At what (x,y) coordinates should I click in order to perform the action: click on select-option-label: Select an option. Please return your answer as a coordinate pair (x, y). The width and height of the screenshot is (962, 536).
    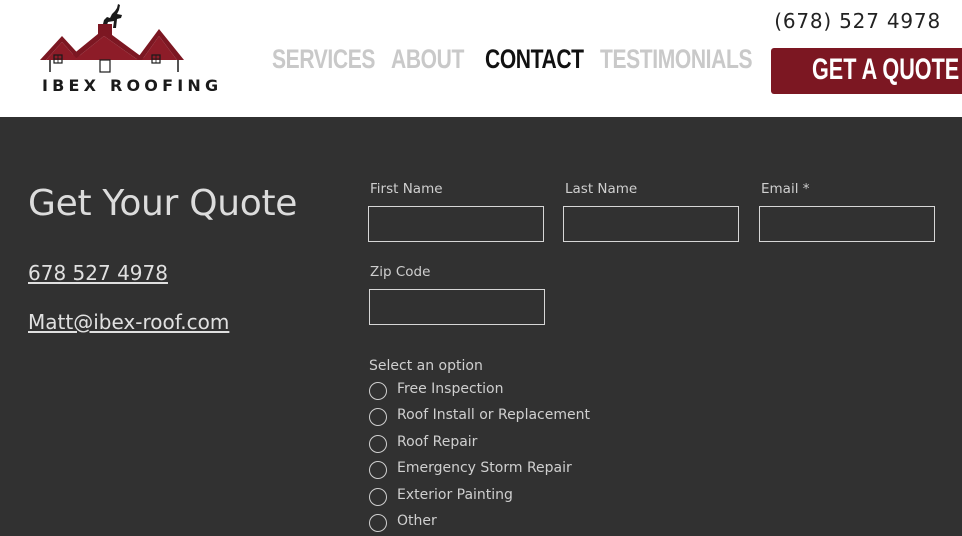
    Looking at the image, I should click on (426, 366).